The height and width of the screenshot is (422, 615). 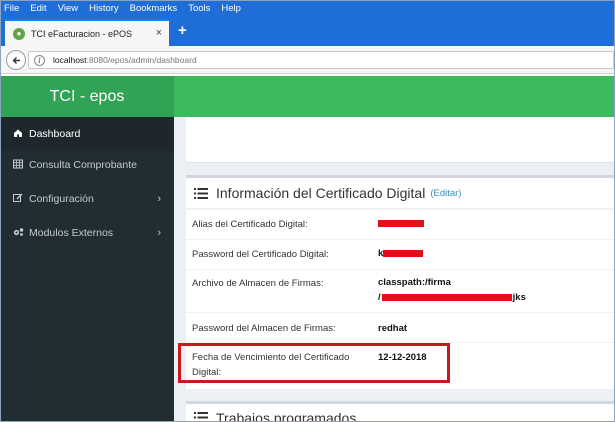 What do you see at coordinates (70, 60) in the screenshot?
I see `url-host: localhost` at bounding box center [70, 60].